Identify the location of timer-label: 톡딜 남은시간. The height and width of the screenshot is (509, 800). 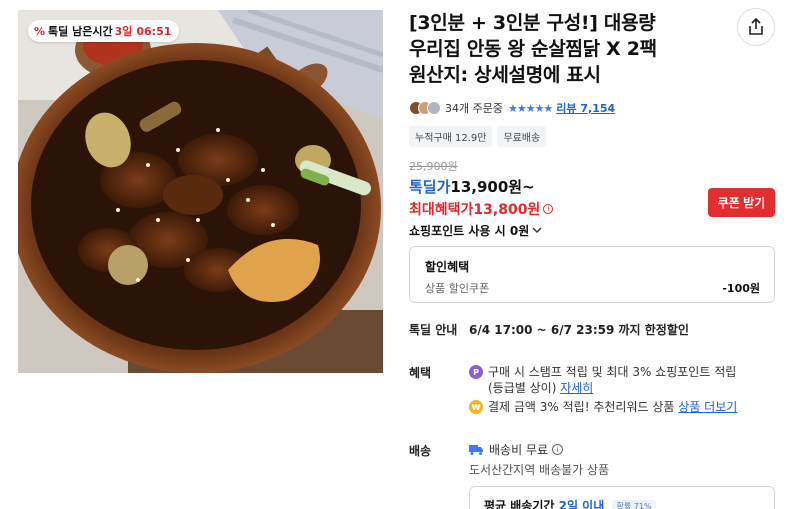
(80, 31).